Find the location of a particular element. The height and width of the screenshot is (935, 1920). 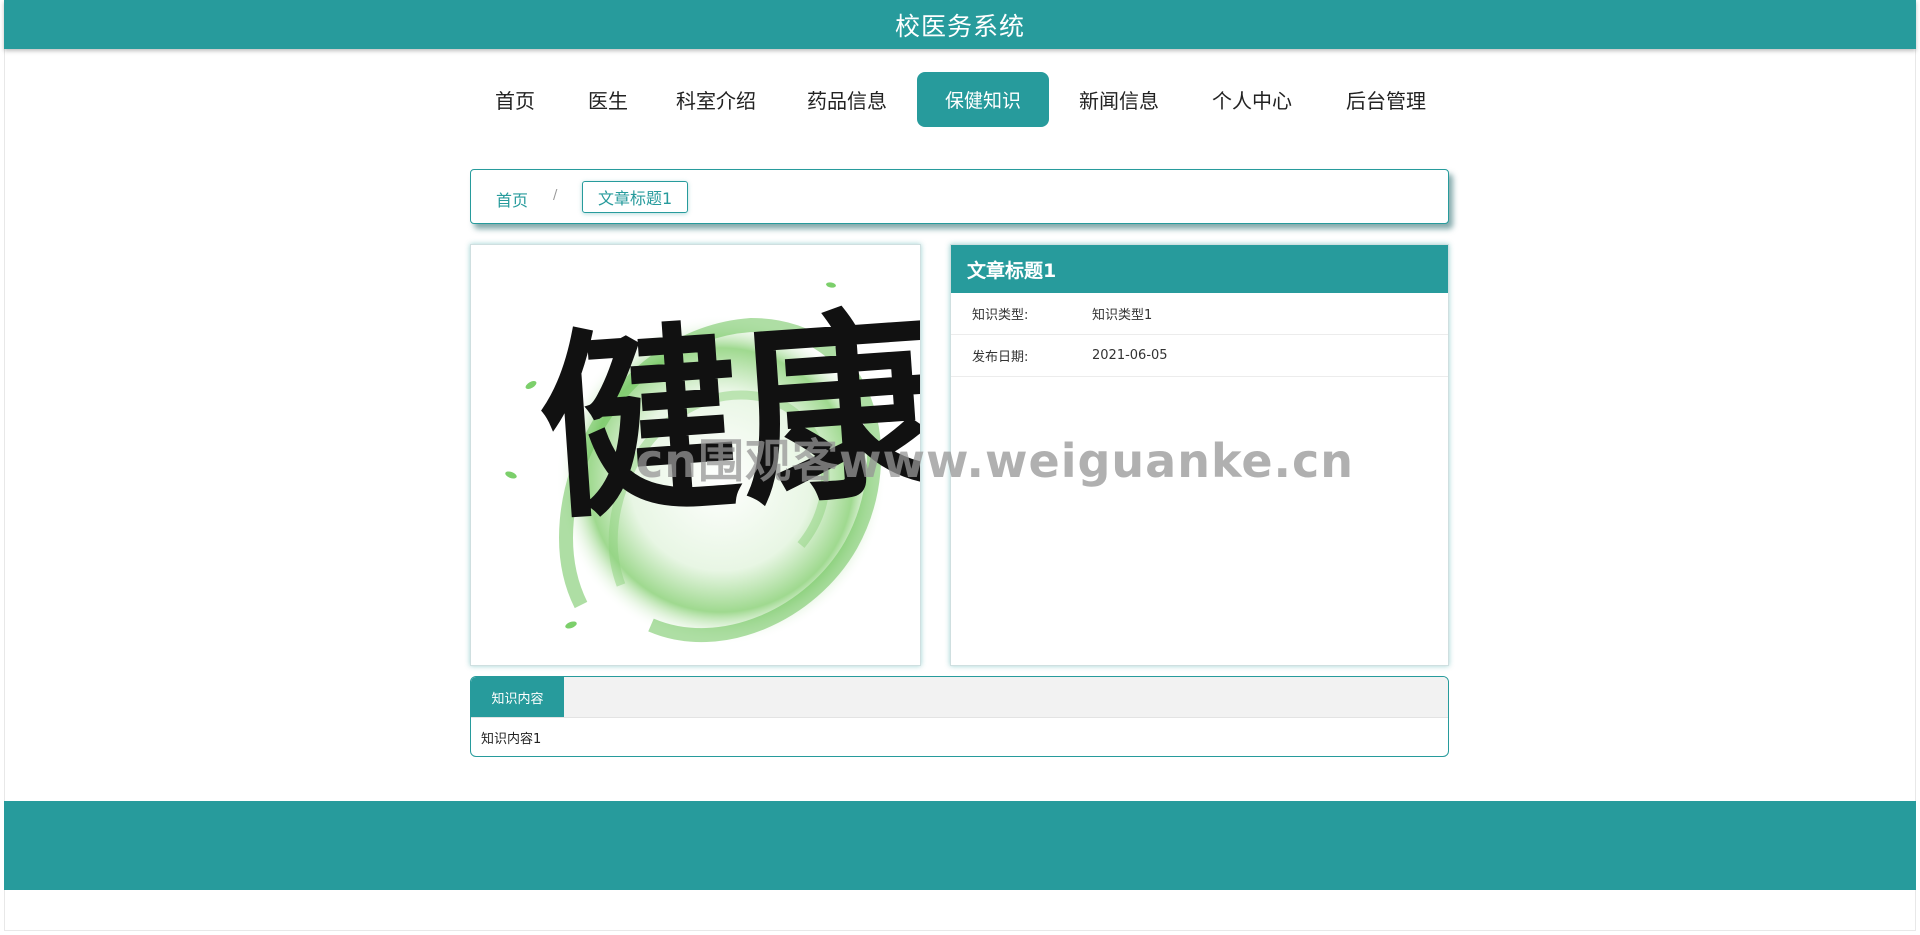

nav-item-personal-center: 个人中心 is located at coordinates (1252, 99).